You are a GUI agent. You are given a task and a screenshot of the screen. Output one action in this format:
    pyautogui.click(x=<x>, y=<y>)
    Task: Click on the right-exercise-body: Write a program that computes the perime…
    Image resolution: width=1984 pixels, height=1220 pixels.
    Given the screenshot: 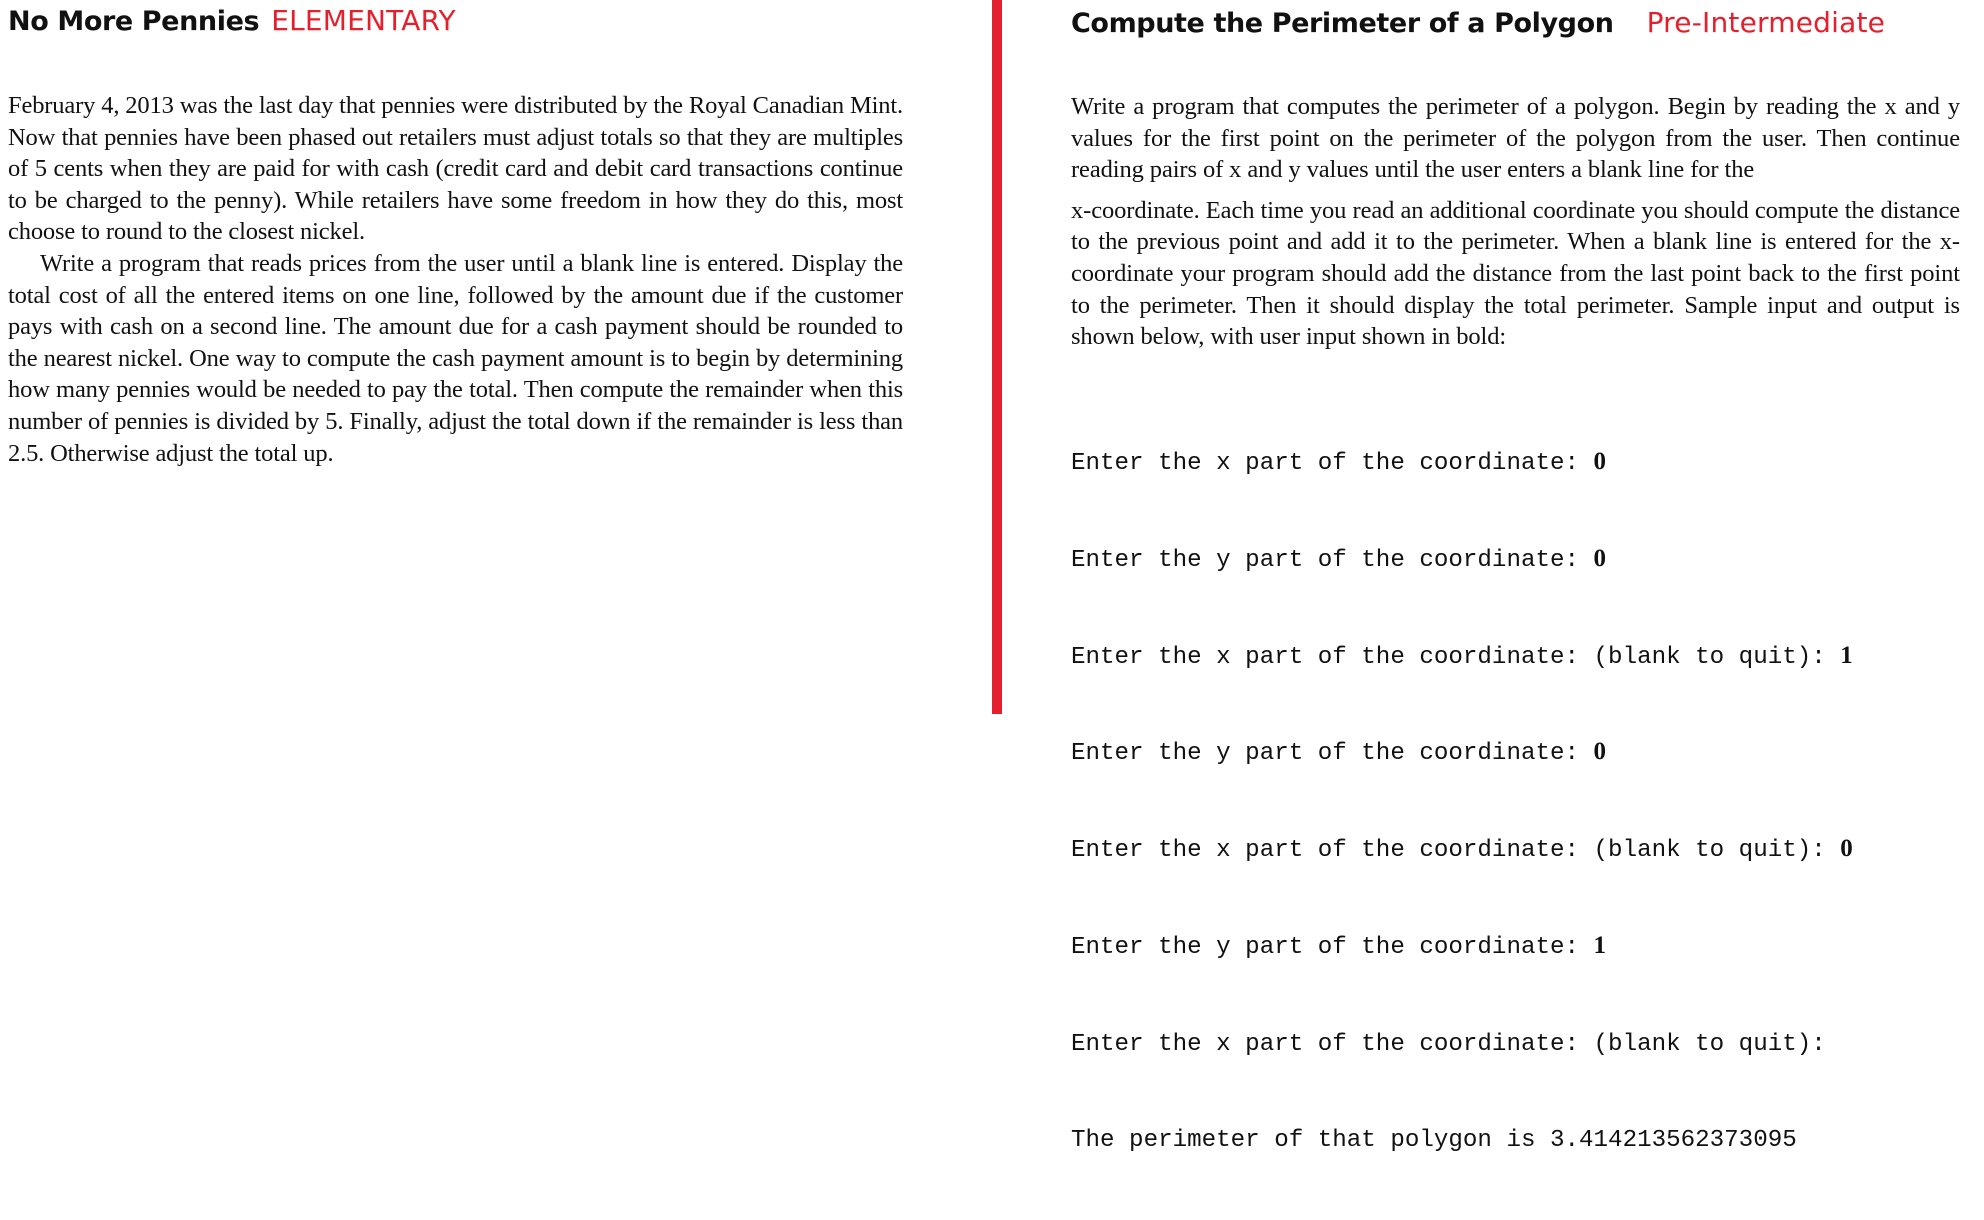 What is the action you would take?
    pyautogui.click(x=1515, y=222)
    